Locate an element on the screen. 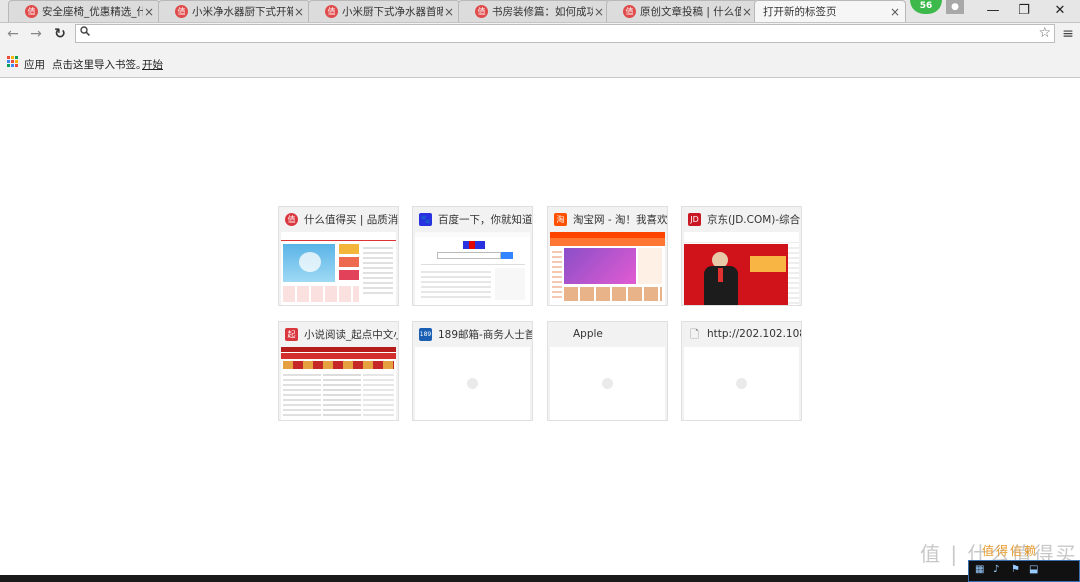 The height and width of the screenshot is (582, 1080). tray-flag-icon: ⚑ is located at coordinates (1017, 570).